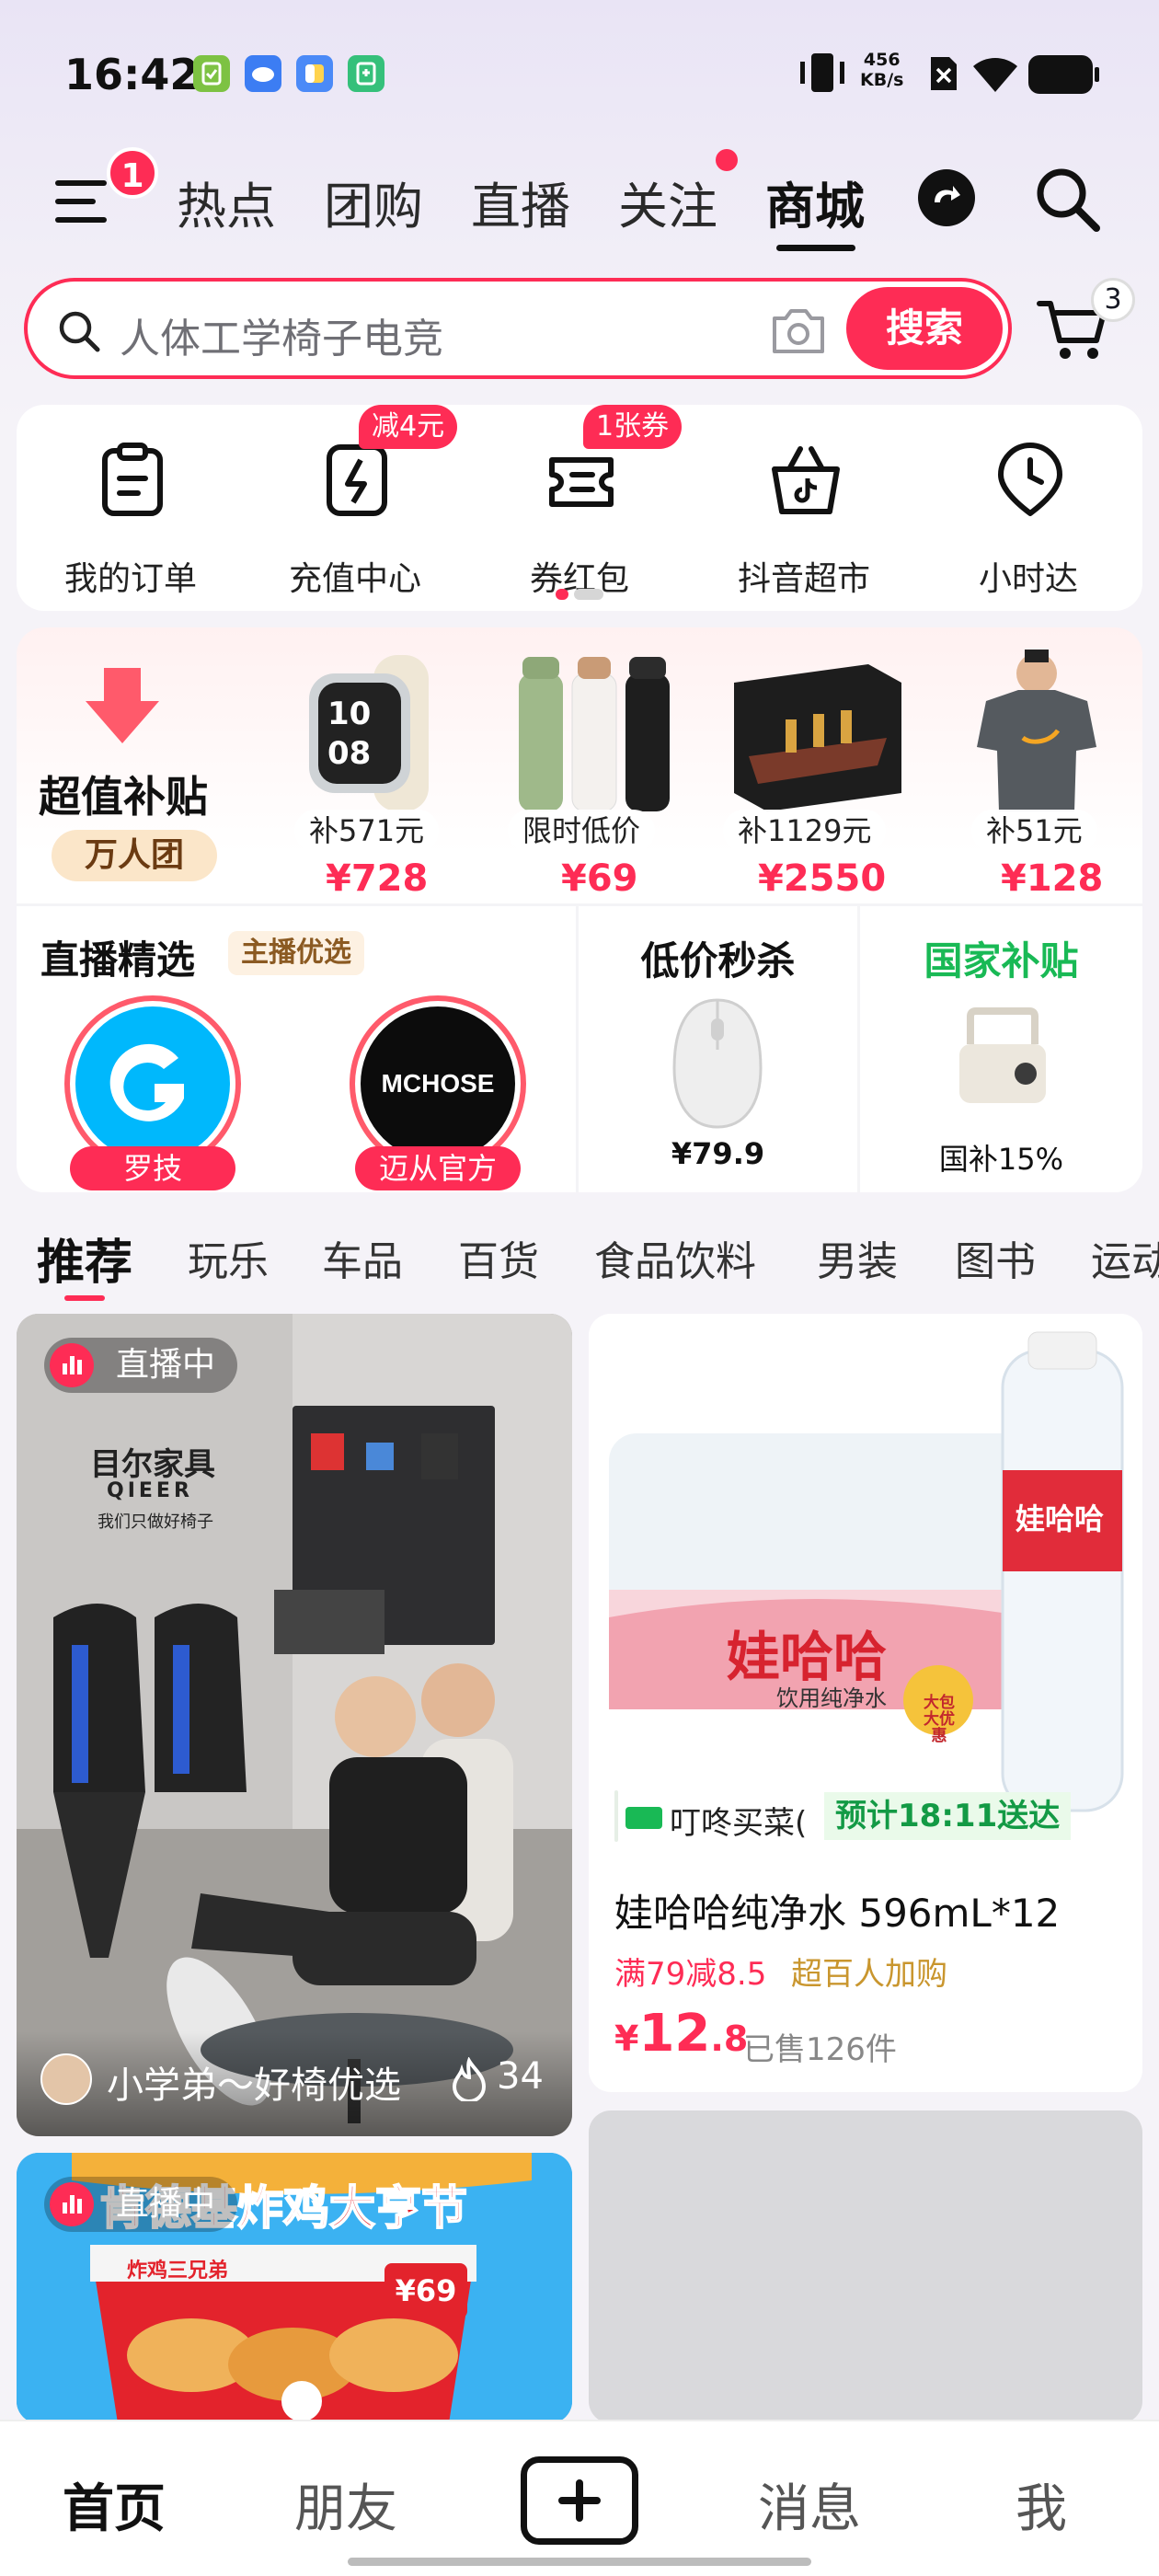 This screenshot has height=2576, width=1159. I want to click on cart-count: 3, so click(1113, 300).